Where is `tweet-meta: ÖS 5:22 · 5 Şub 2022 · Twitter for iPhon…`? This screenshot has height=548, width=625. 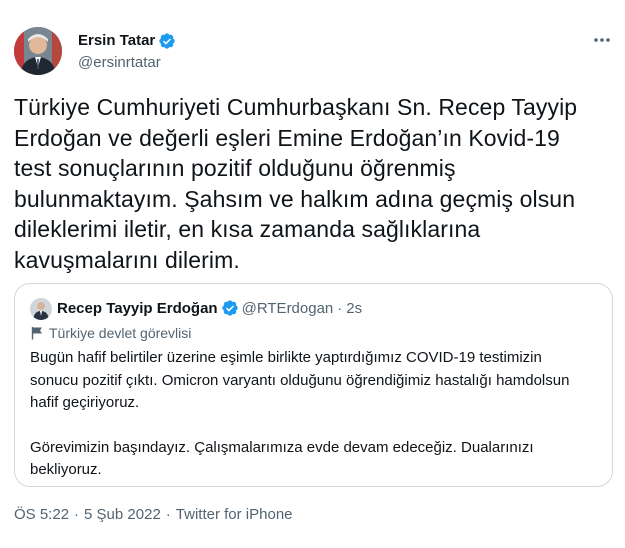
tweet-meta: ÖS 5:22 · 5 Şub 2022 · Twitter for iPhon… is located at coordinates (153, 514).